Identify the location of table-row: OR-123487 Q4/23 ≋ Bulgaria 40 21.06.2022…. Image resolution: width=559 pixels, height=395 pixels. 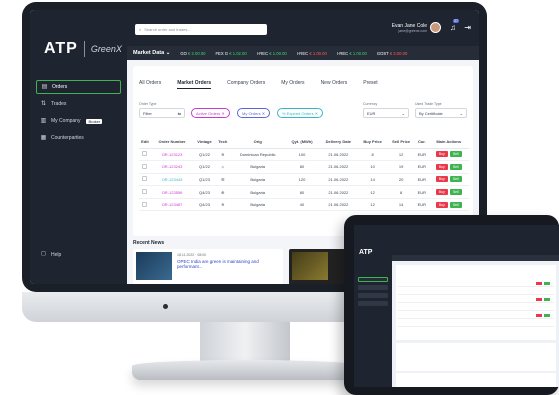
(304, 205).